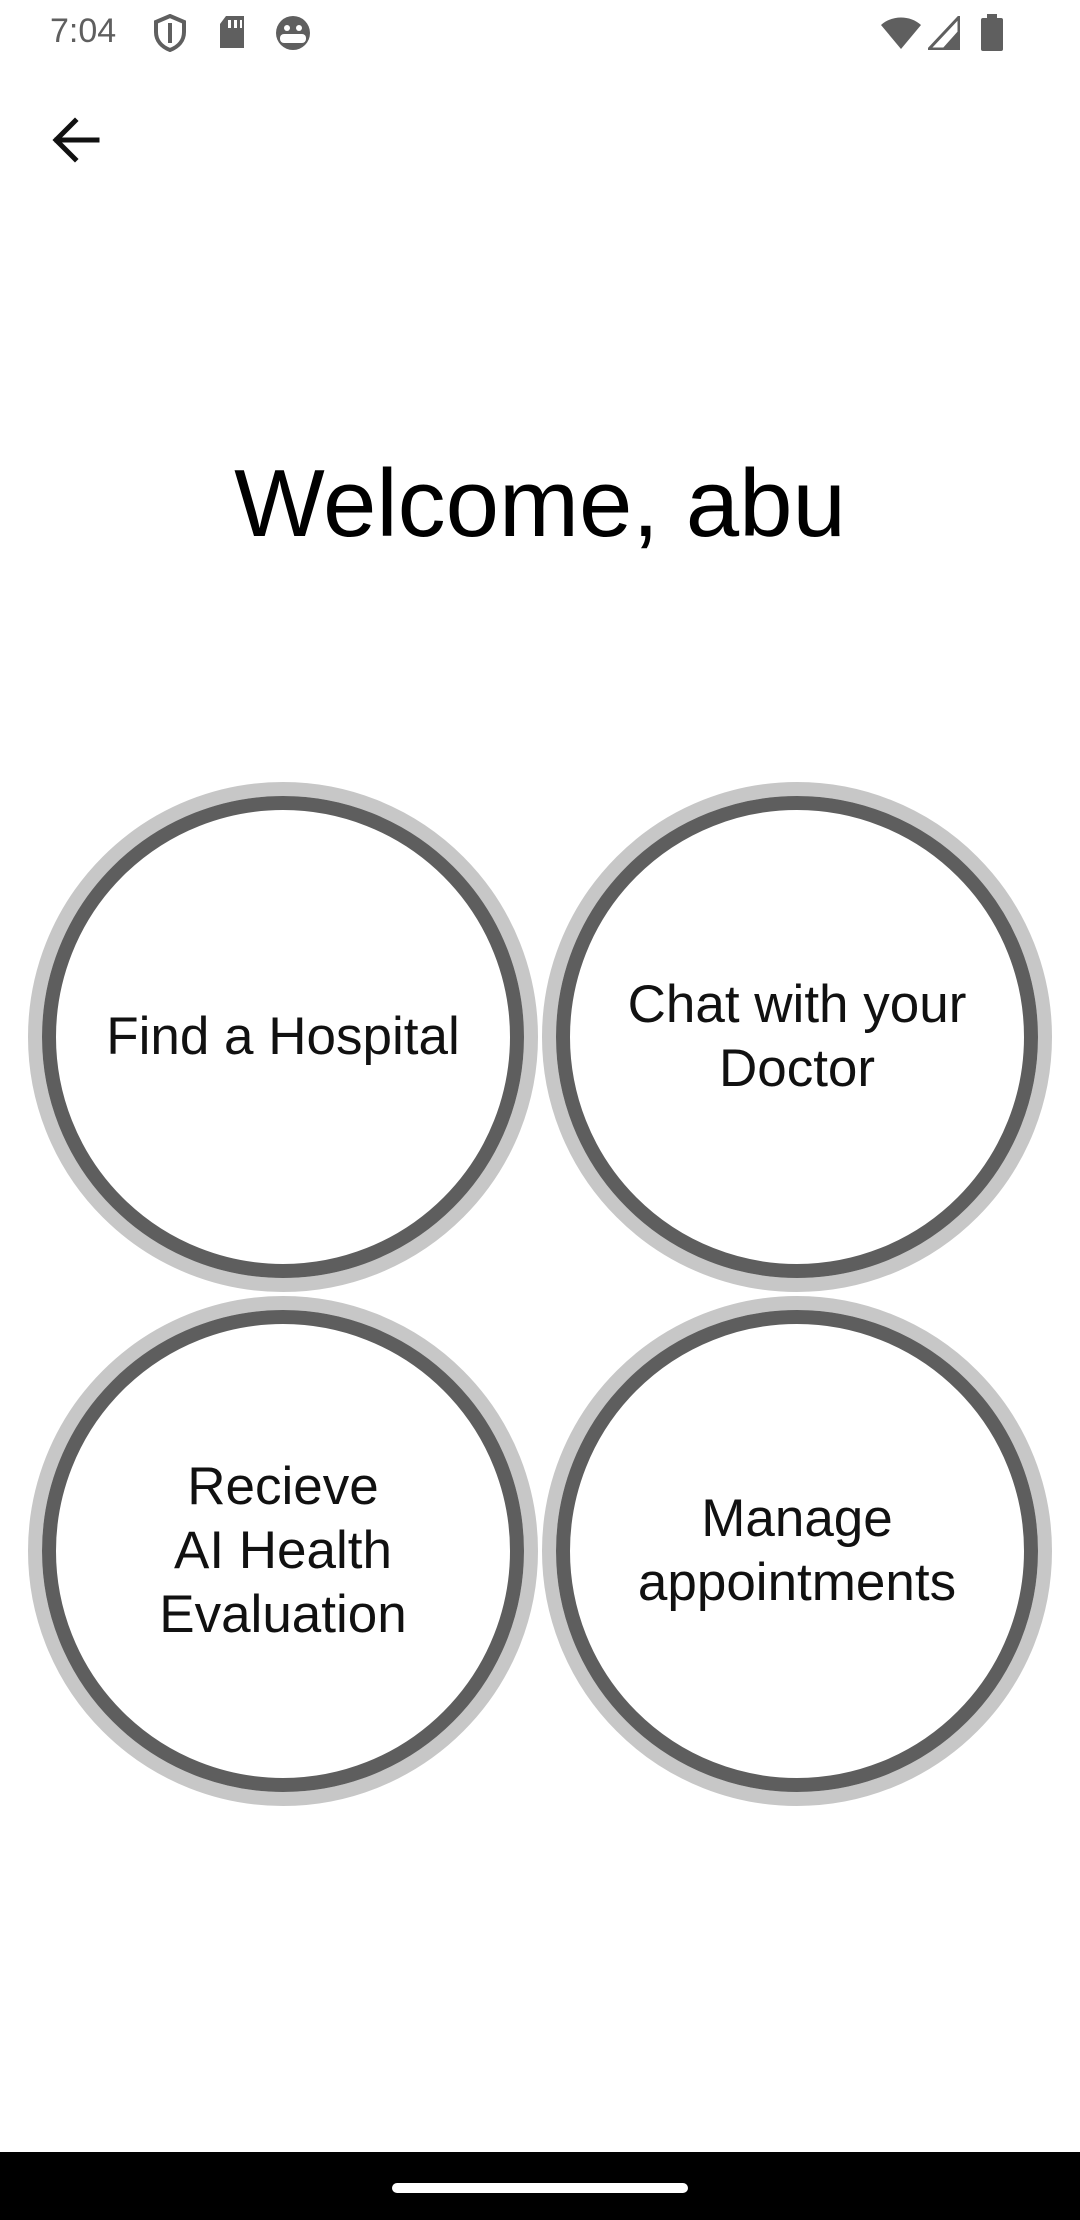 The image size is (1080, 2220). Describe the element at coordinates (232, 34) in the screenshot. I see `sd-card-icon` at that location.